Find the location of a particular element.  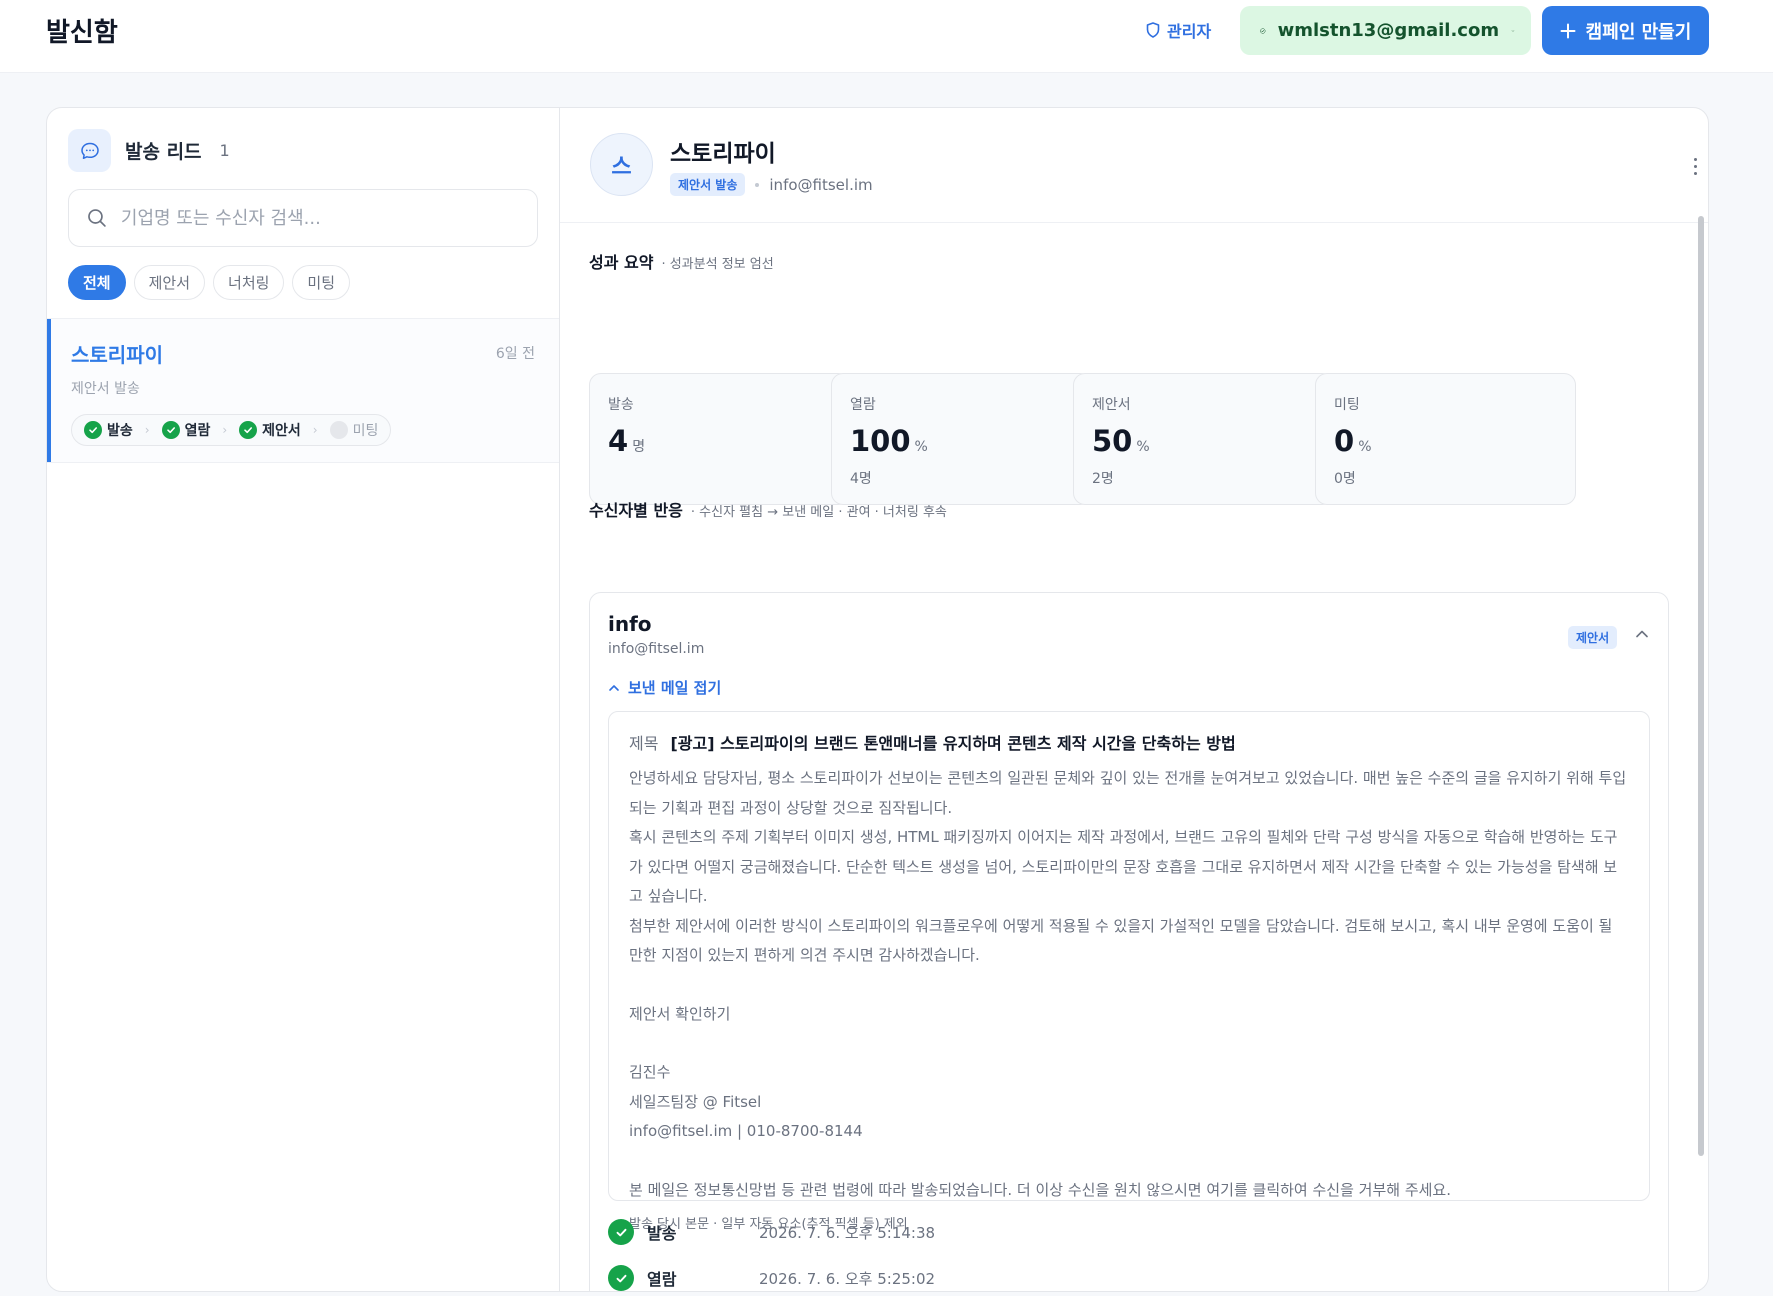

lead-count: 1 is located at coordinates (224, 150).